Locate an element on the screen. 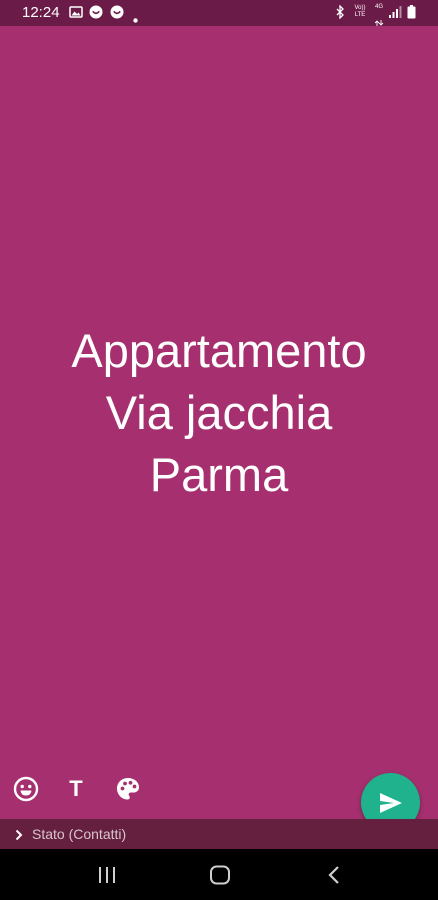 The height and width of the screenshot is (900, 438). recents-button is located at coordinates (107, 875).